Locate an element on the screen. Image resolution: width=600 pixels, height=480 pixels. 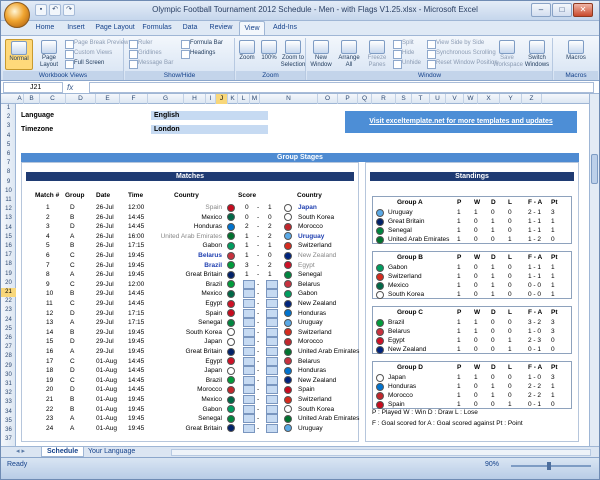
tab-review: Review is located at coordinates (221, 28).